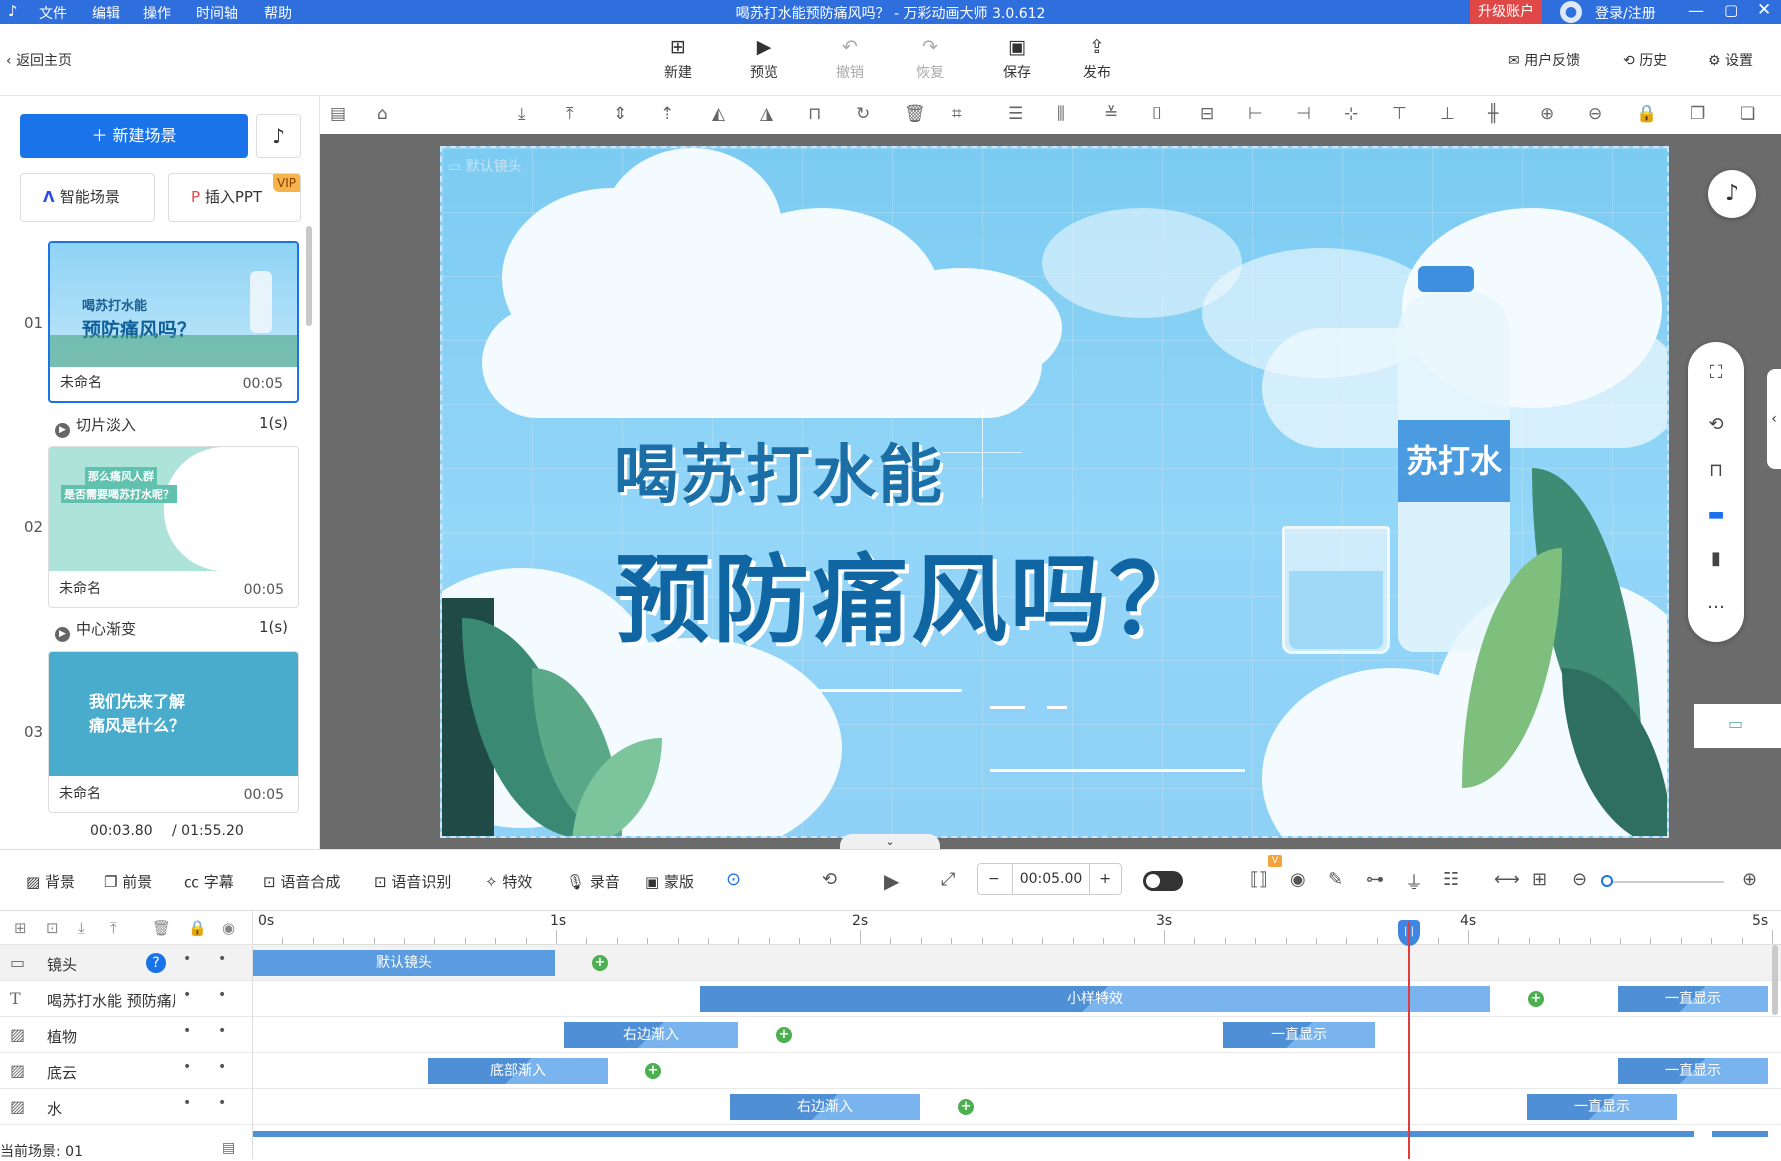 Image resolution: width=1781 pixels, height=1161 pixels. I want to click on record-tool: 🎙 录音, so click(593, 881).